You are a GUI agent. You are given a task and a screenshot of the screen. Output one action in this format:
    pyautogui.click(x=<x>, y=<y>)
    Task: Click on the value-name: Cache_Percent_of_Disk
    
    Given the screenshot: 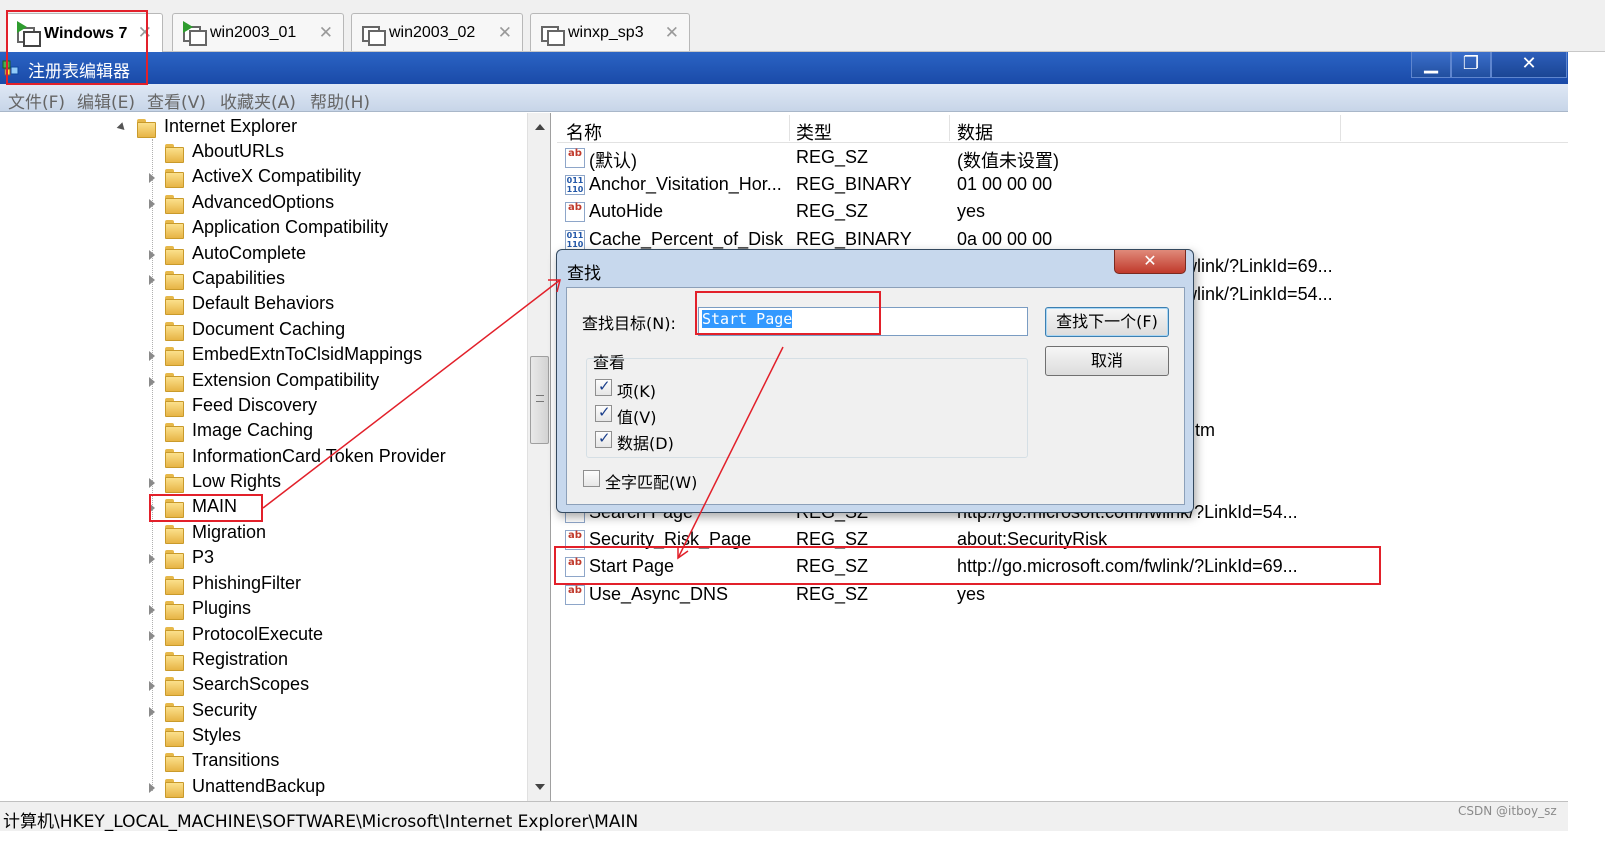 What is the action you would take?
    pyautogui.click(x=686, y=239)
    